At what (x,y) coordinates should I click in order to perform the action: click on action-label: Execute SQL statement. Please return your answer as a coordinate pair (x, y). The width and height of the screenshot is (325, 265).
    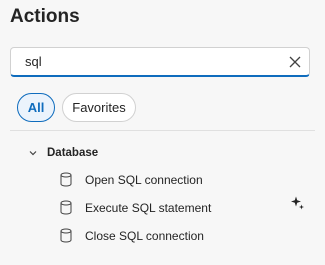
    Looking at the image, I should click on (148, 208).